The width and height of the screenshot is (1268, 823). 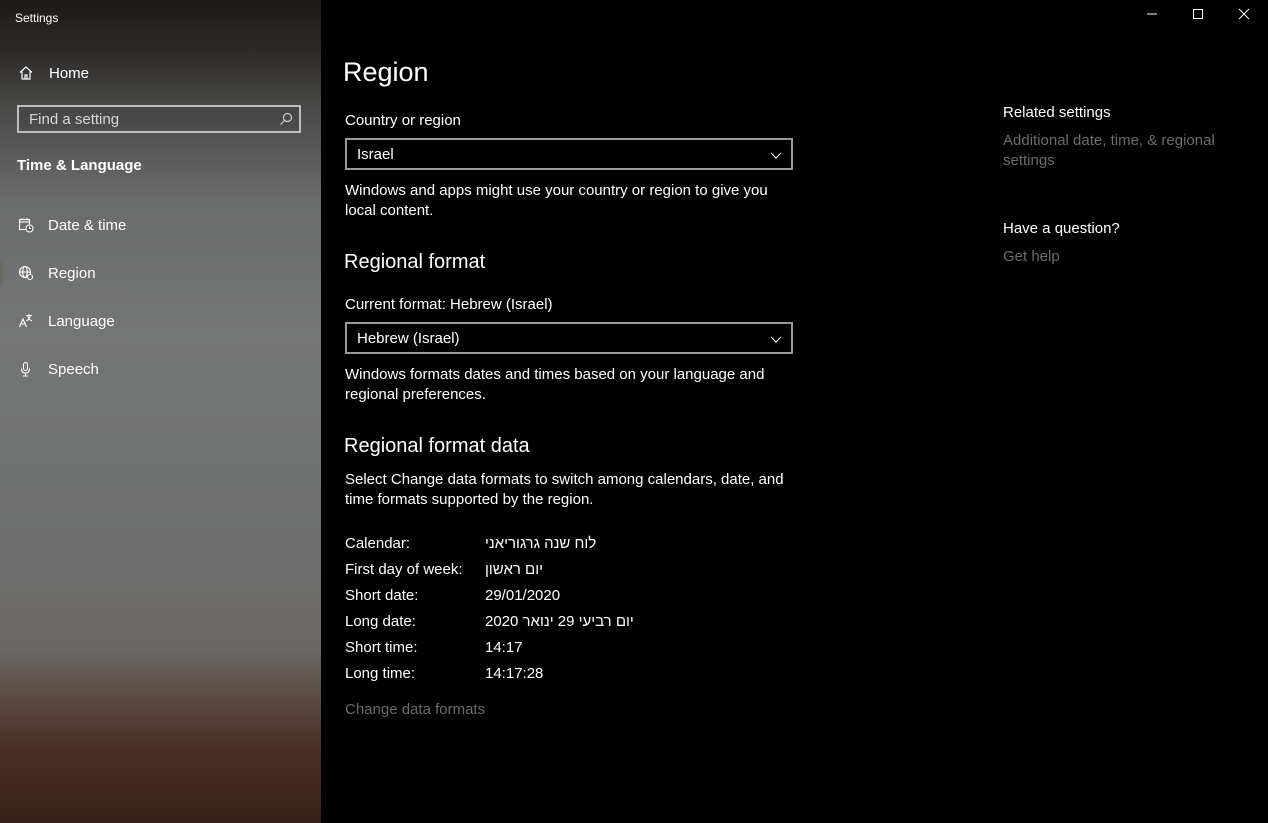 What do you see at coordinates (415, 262) in the screenshot?
I see `regional-format-heading: Regional format` at bounding box center [415, 262].